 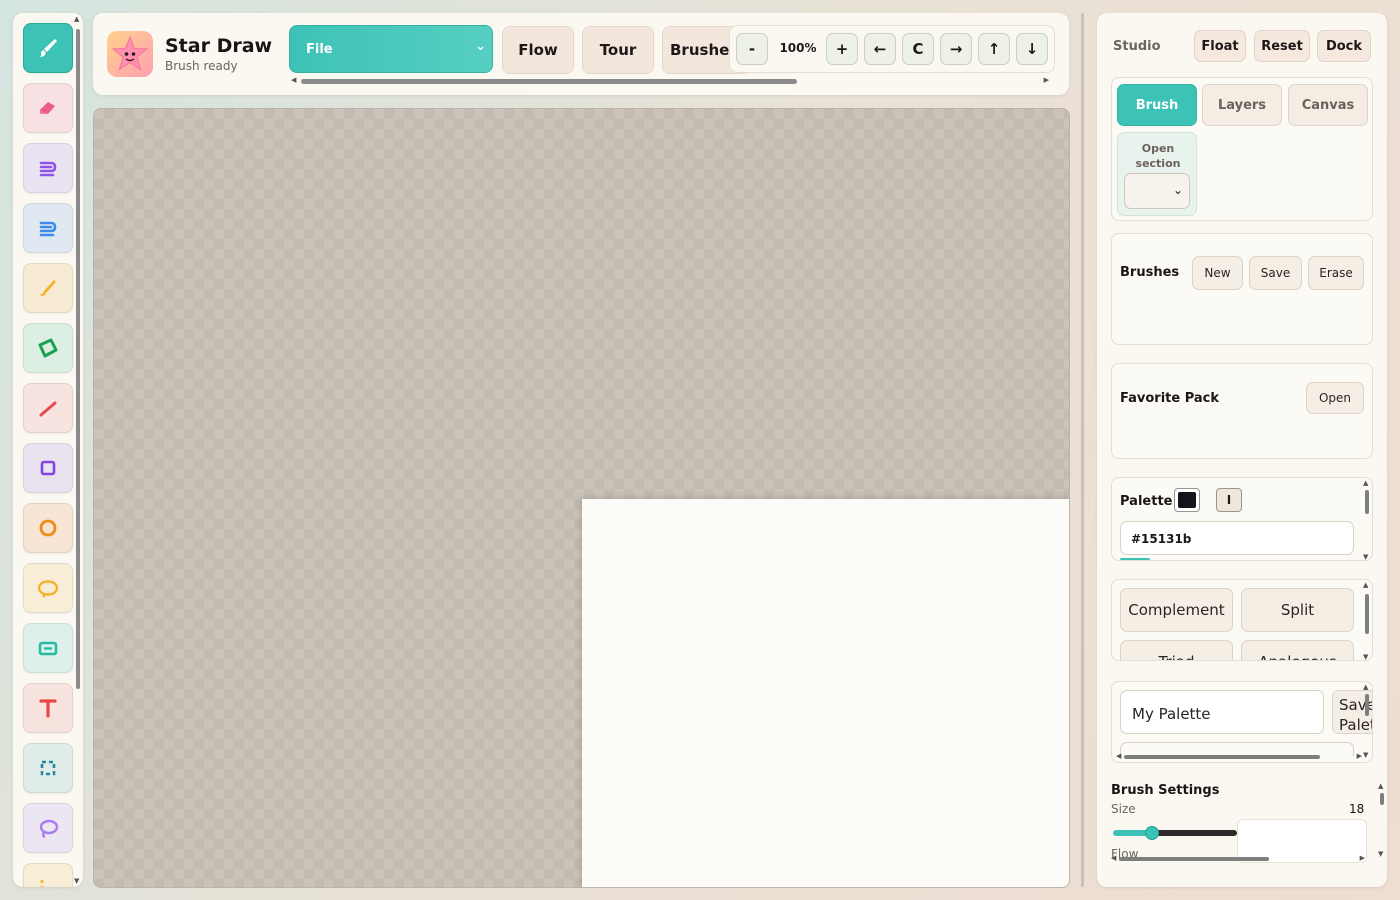 I want to click on line-tool, so click(x=48, y=408).